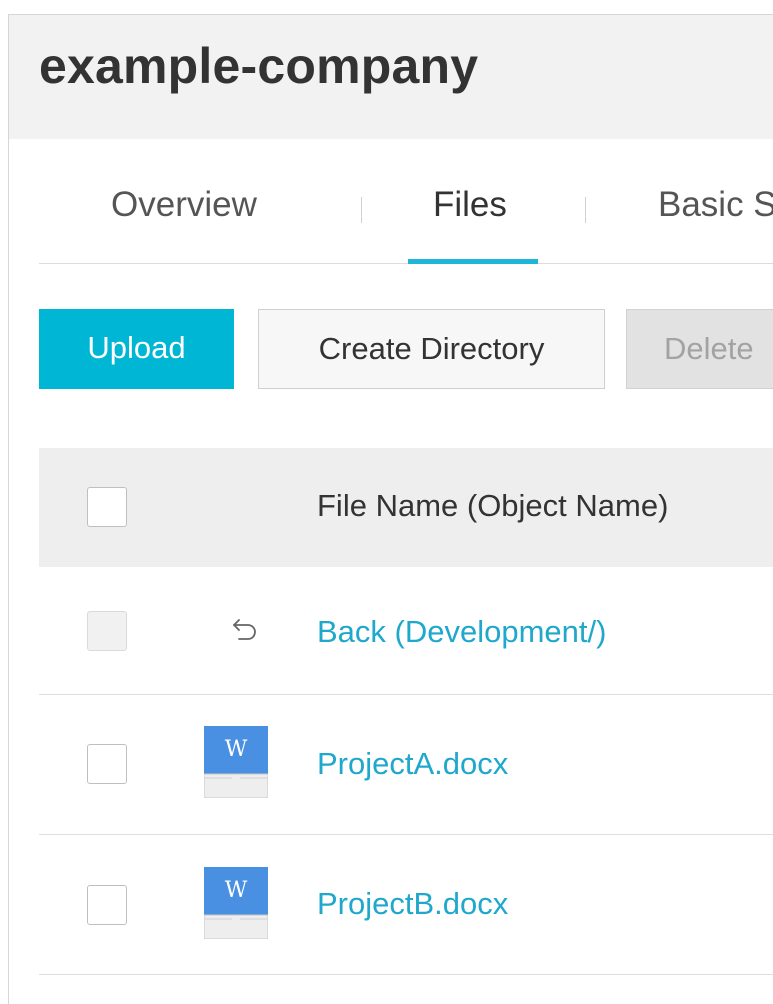  I want to click on upload-button: Upload, so click(136, 349).